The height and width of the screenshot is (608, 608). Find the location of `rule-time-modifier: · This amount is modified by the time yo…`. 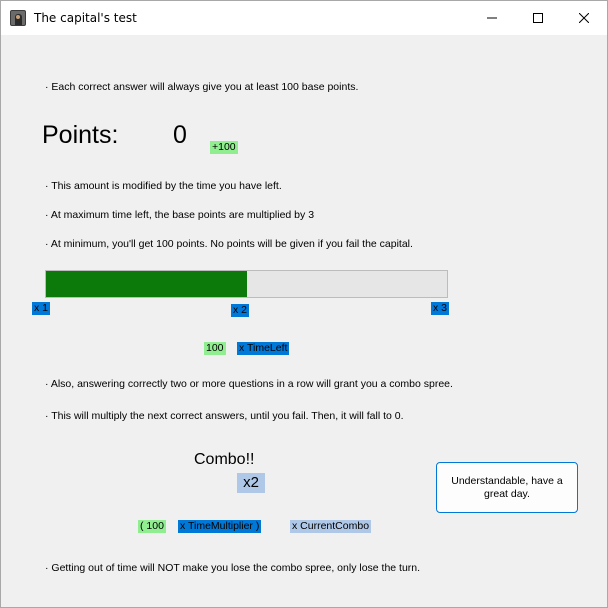

rule-time-modifier: · This amount is modified by the time yo… is located at coordinates (163, 186).